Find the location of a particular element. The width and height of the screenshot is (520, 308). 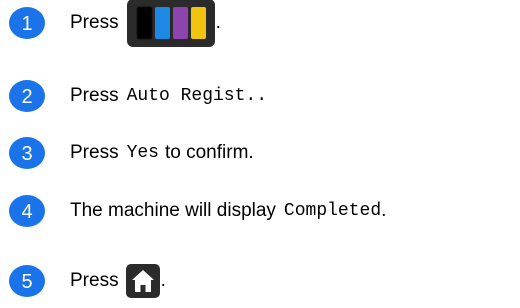

step-1-text: Press . is located at coordinates (145, 23).